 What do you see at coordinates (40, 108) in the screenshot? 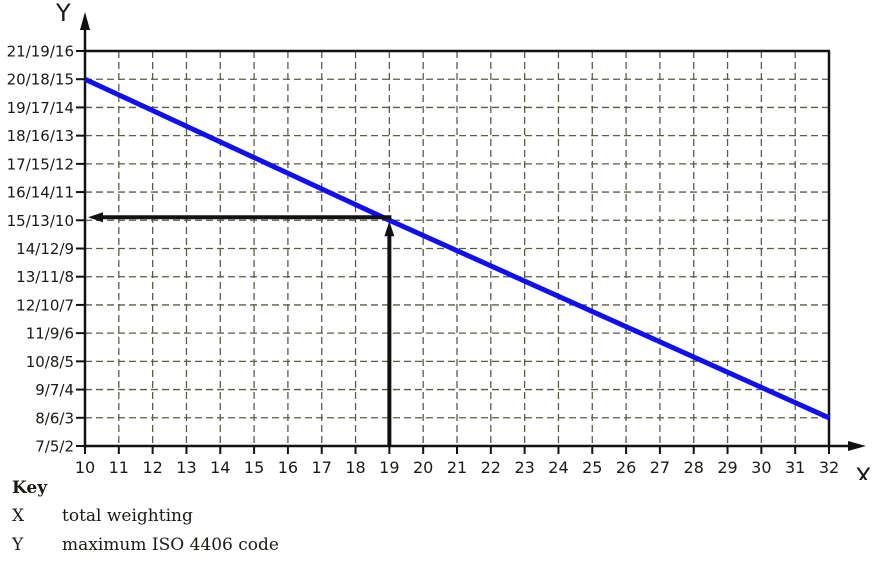
I see `y-tick-label: 19/17/14` at bounding box center [40, 108].